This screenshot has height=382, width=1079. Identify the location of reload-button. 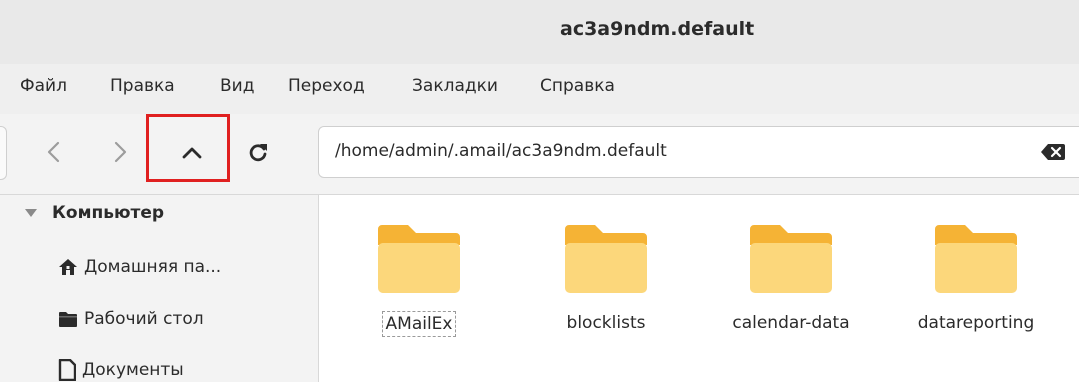
(258, 152).